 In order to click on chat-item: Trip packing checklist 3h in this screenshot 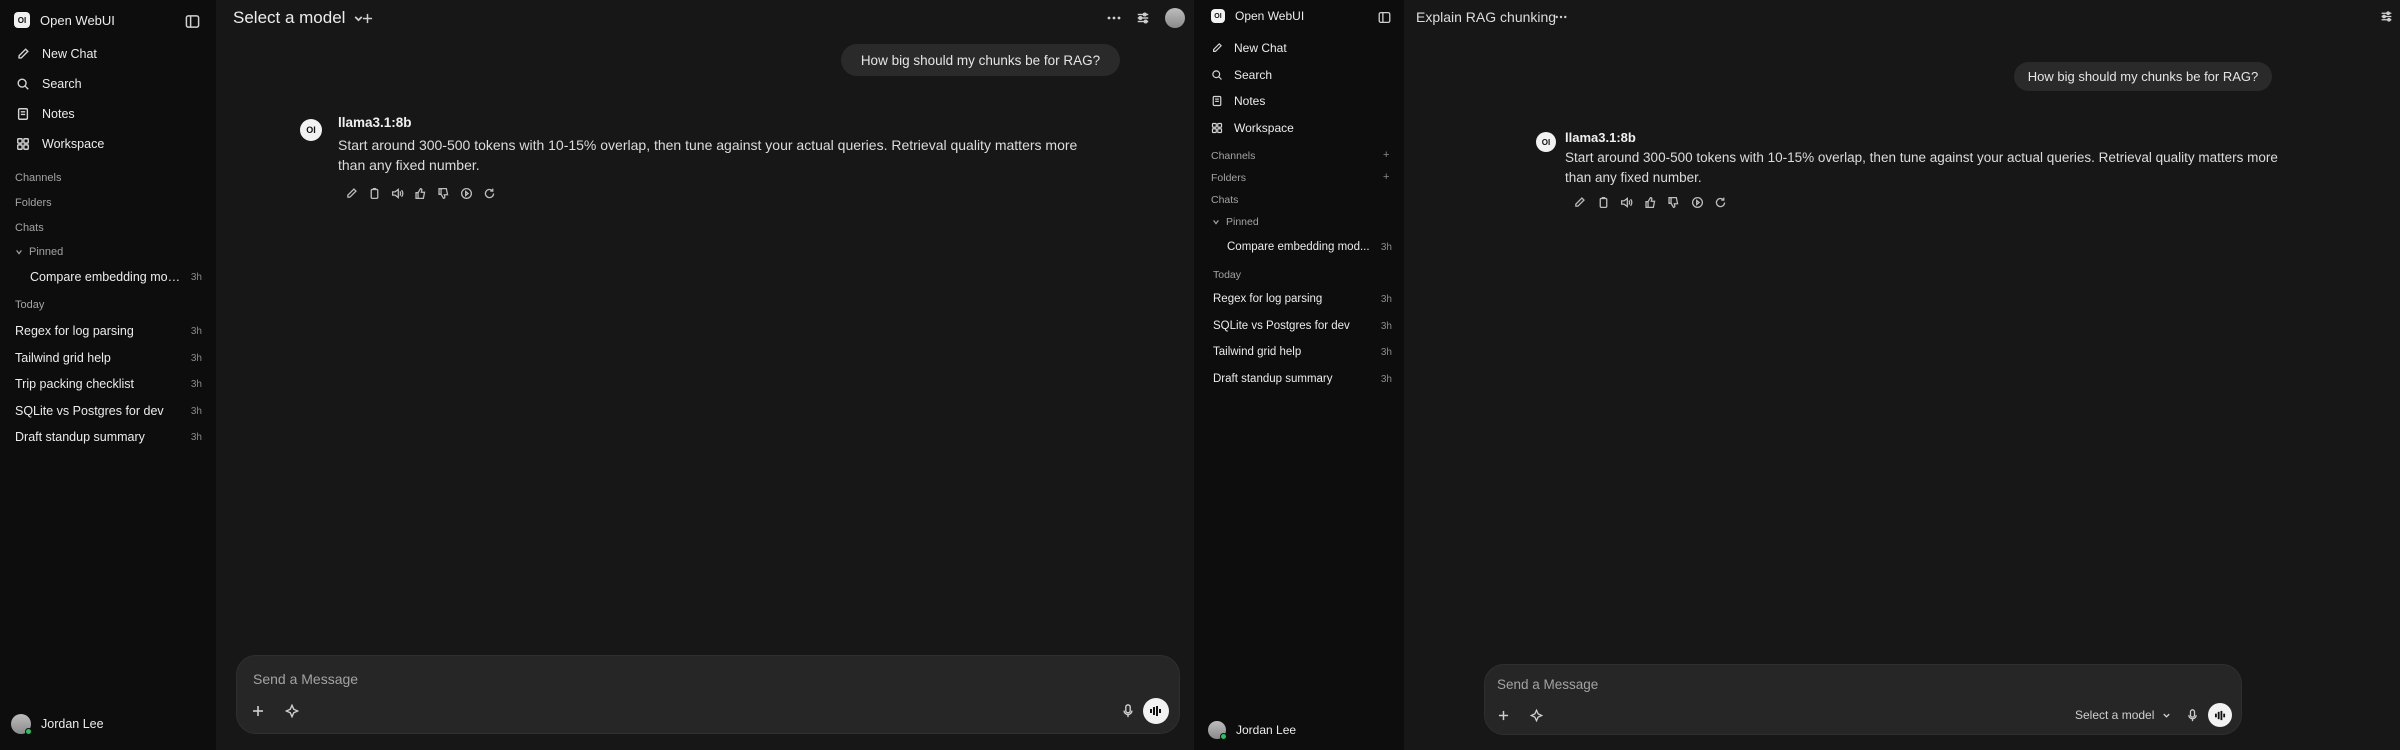, I will do `click(108, 384)`.